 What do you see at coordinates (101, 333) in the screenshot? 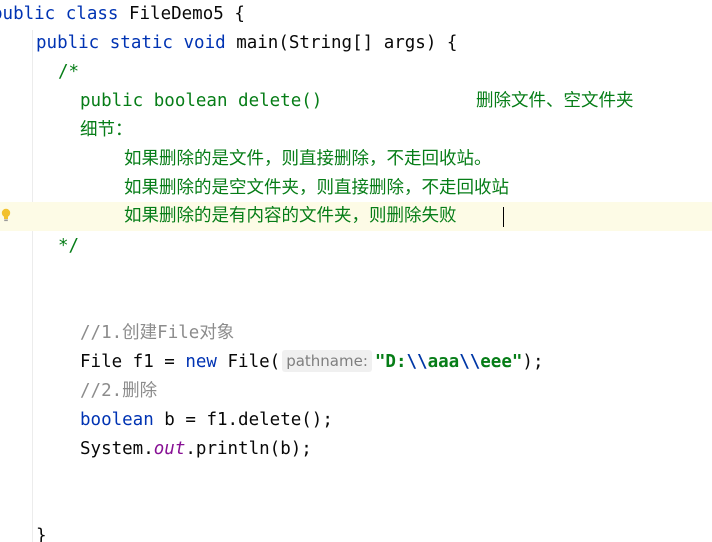
I see `comment-prefix: //1.` at bounding box center [101, 333].